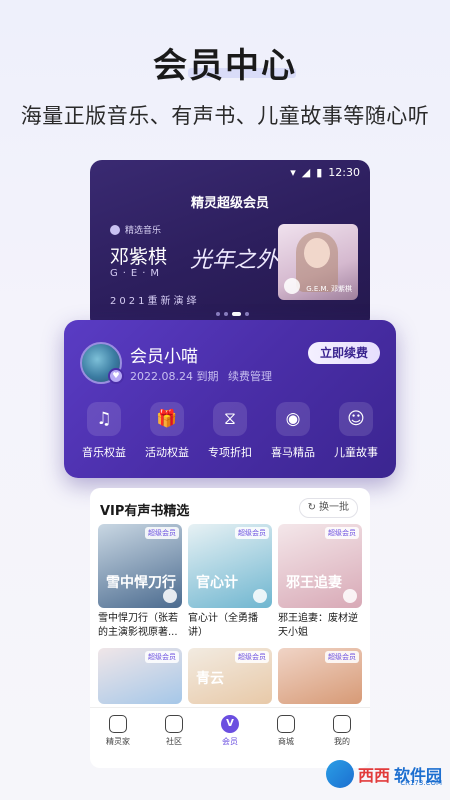 This screenshot has height=800, width=450. What do you see at coordinates (174, 376) in the screenshot?
I see `member-expiry: 2022.08.24 到期` at bounding box center [174, 376].